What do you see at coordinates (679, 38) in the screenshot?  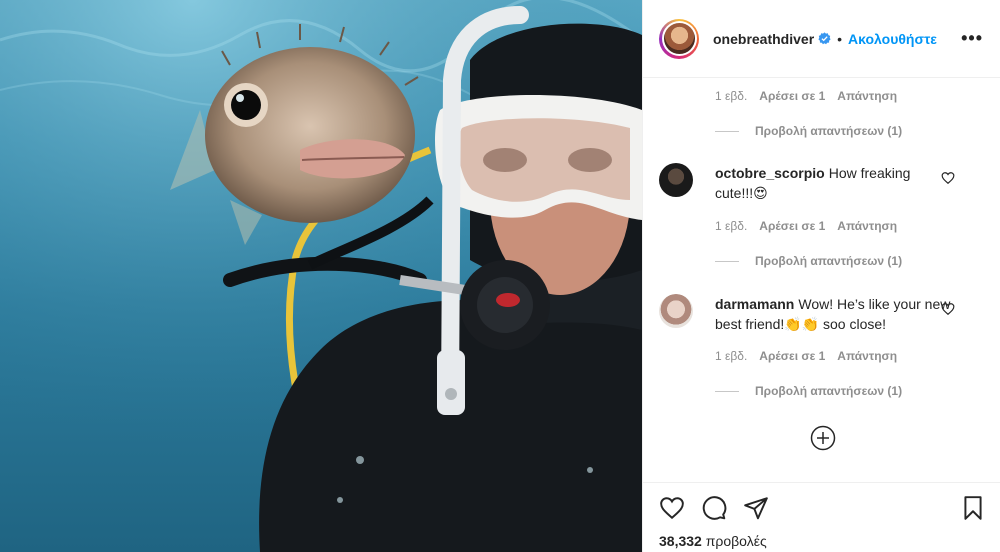 I see `author-avatar` at bounding box center [679, 38].